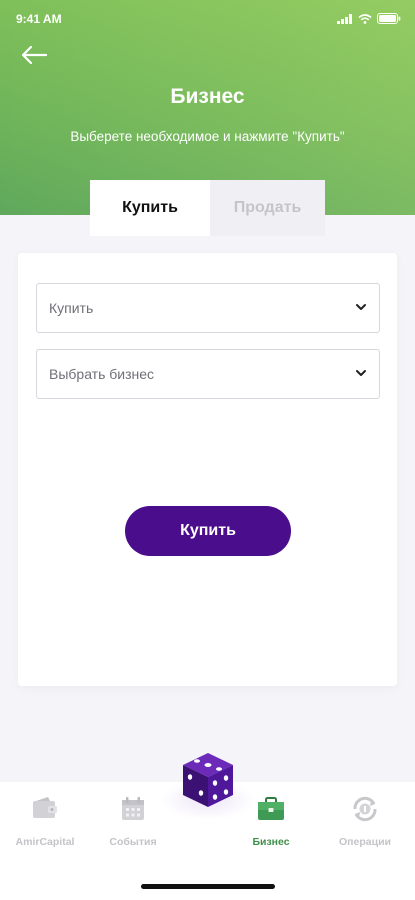 The width and height of the screenshot is (415, 900). I want to click on dice-icon, so click(208, 780).